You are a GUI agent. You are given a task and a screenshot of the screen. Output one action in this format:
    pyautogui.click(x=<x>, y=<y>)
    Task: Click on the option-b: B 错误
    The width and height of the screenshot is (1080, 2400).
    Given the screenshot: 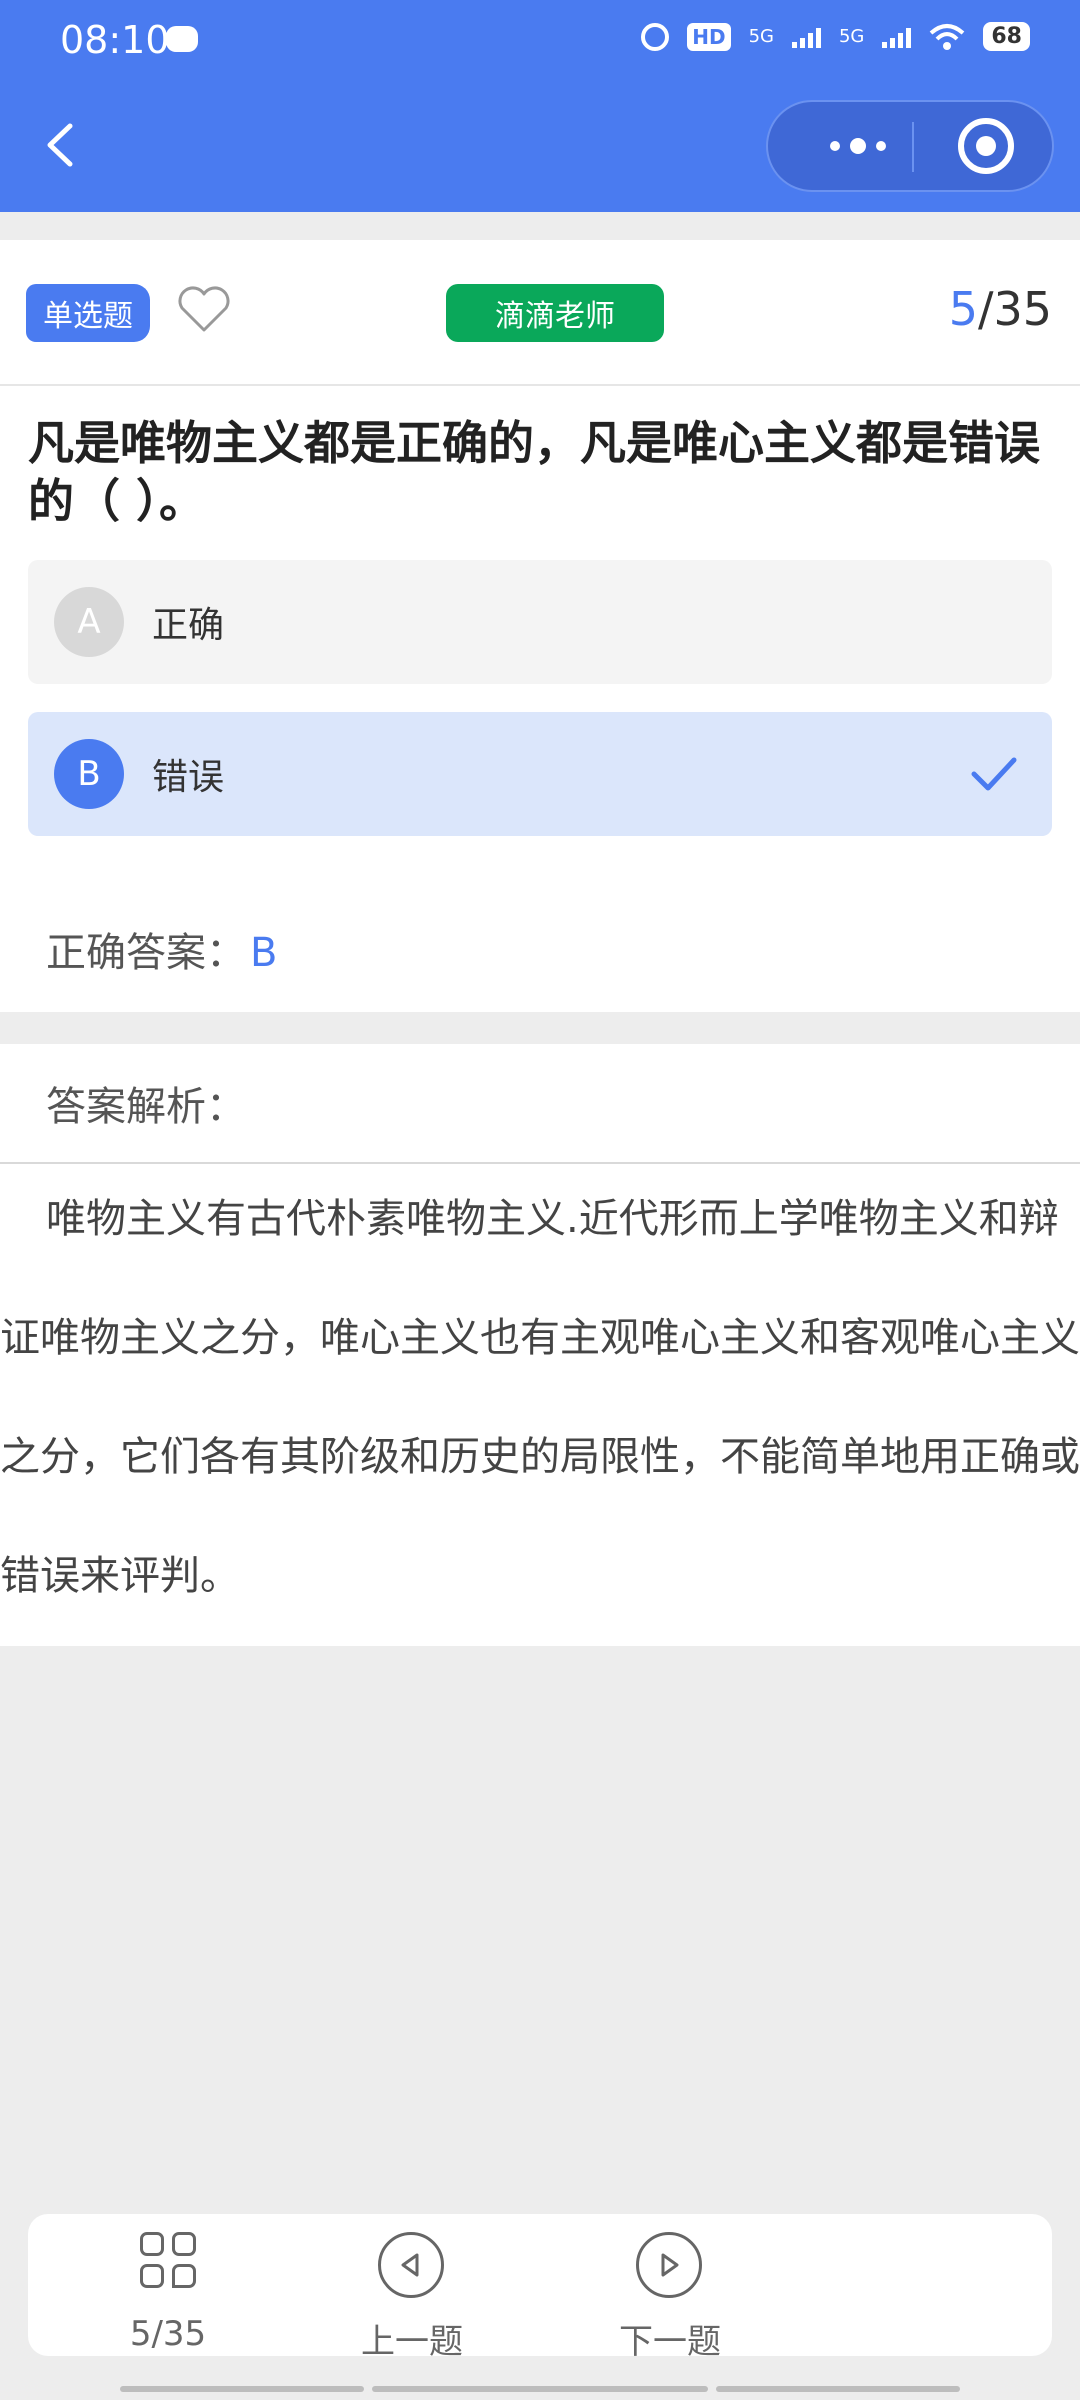 What is the action you would take?
    pyautogui.click(x=540, y=774)
    